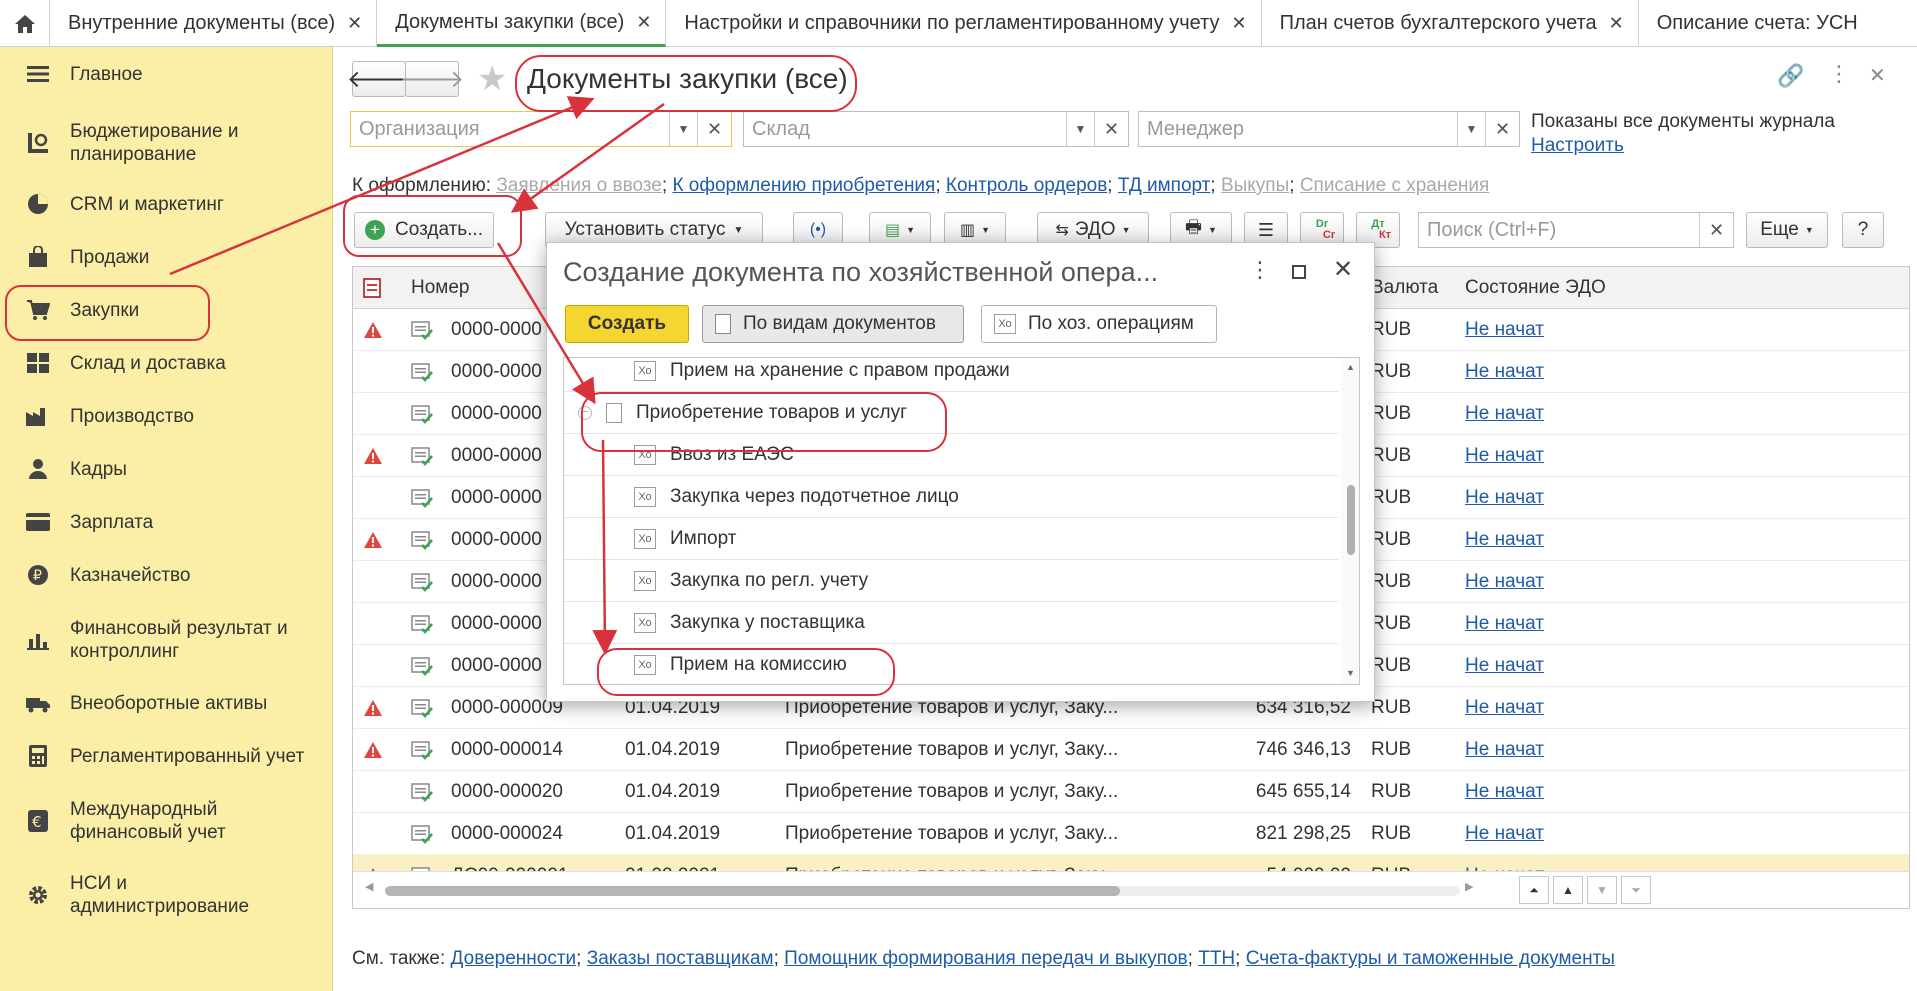  What do you see at coordinates (1385, 235) in the screenshot?
I see `kt-label: Кт` at bounding box center [1385, 235].